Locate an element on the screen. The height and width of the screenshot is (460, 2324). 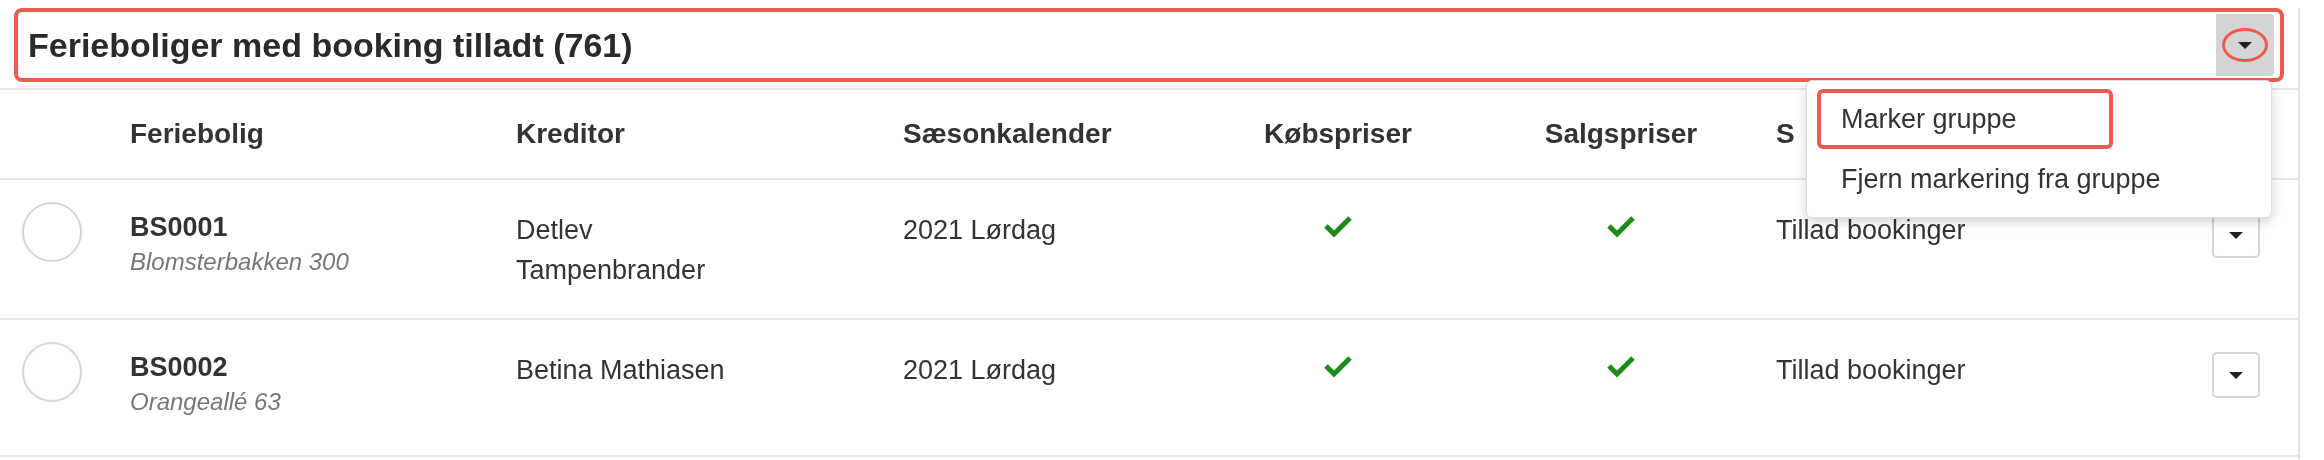
property-code: BS0001 is located at coordinates (179, 227).